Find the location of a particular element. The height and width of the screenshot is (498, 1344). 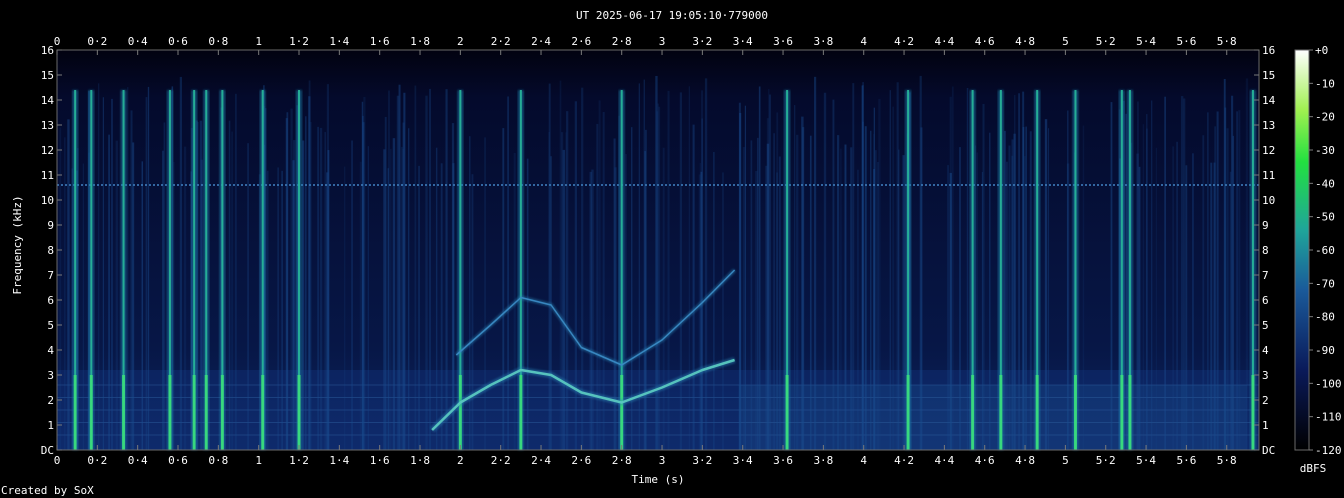

x-tick-label-bottom: 2·2 is located at coordinates (501, 460).